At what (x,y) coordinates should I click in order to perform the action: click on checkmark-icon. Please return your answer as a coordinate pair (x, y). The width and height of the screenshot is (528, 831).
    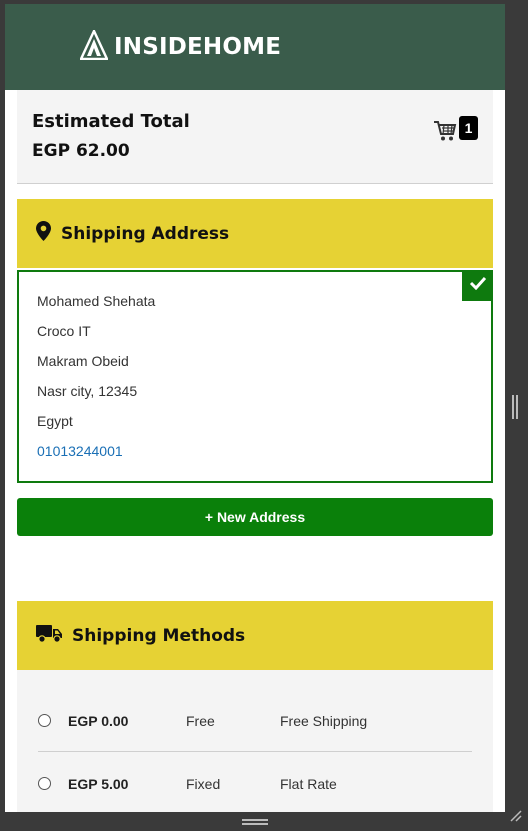
    Looking at the image, I should click on (478, 285).